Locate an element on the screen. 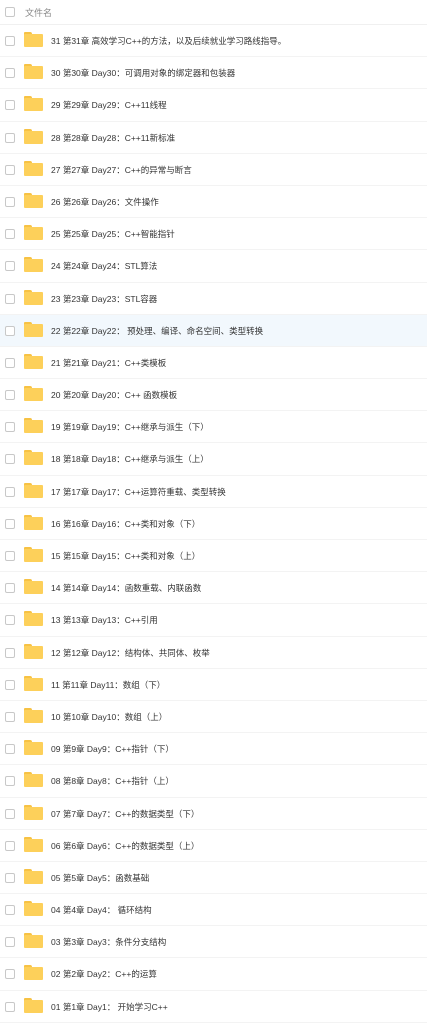 This screenshot has height=1024, width=427. folder-row: 07 第7章 Day7：C++的数据类型（下） is located at coordinates (213, 814).